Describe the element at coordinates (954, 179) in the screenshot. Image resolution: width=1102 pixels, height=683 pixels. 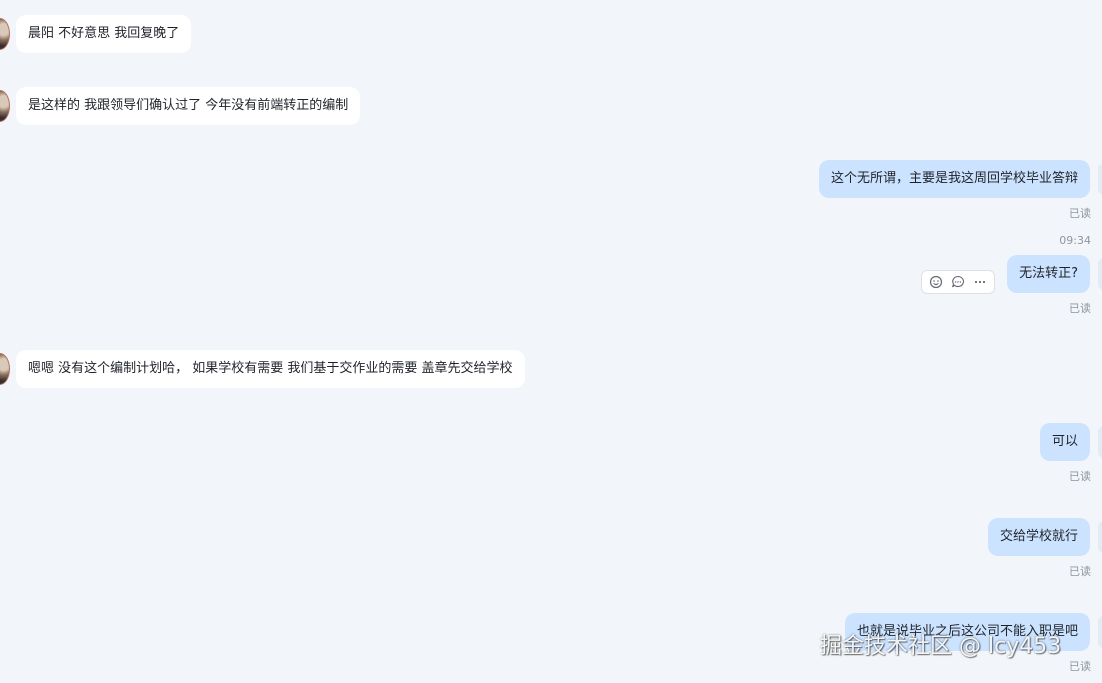
I see `outgoing-message-bubble: 这个无所谓，主要是我这周回学校毕业答辩` at that location.